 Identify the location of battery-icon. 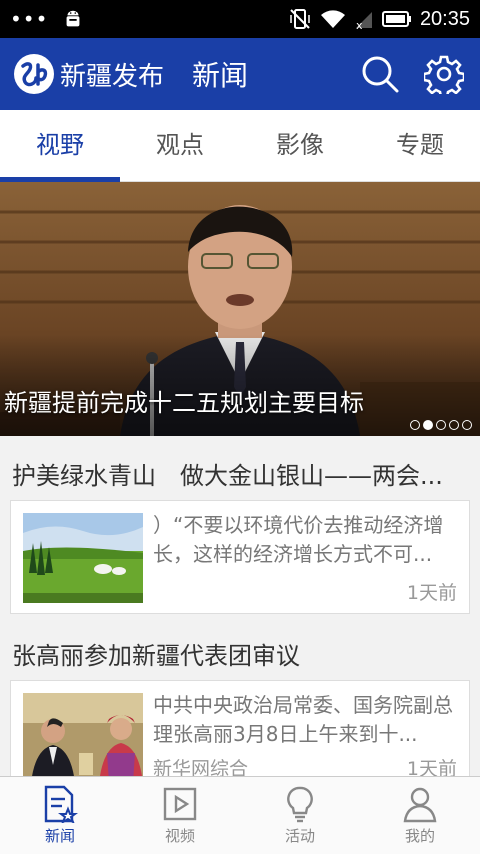
(396, 19).